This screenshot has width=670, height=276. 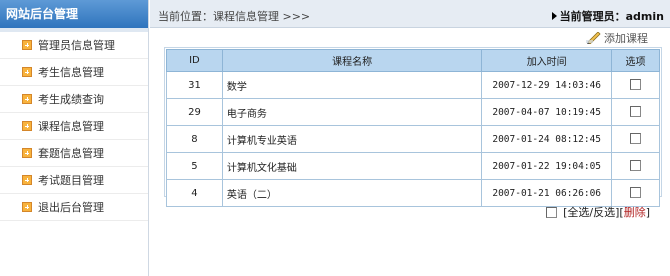 I want to click on sidebar-item-student-info: 考生信息管理, so click(x=74, y=72).